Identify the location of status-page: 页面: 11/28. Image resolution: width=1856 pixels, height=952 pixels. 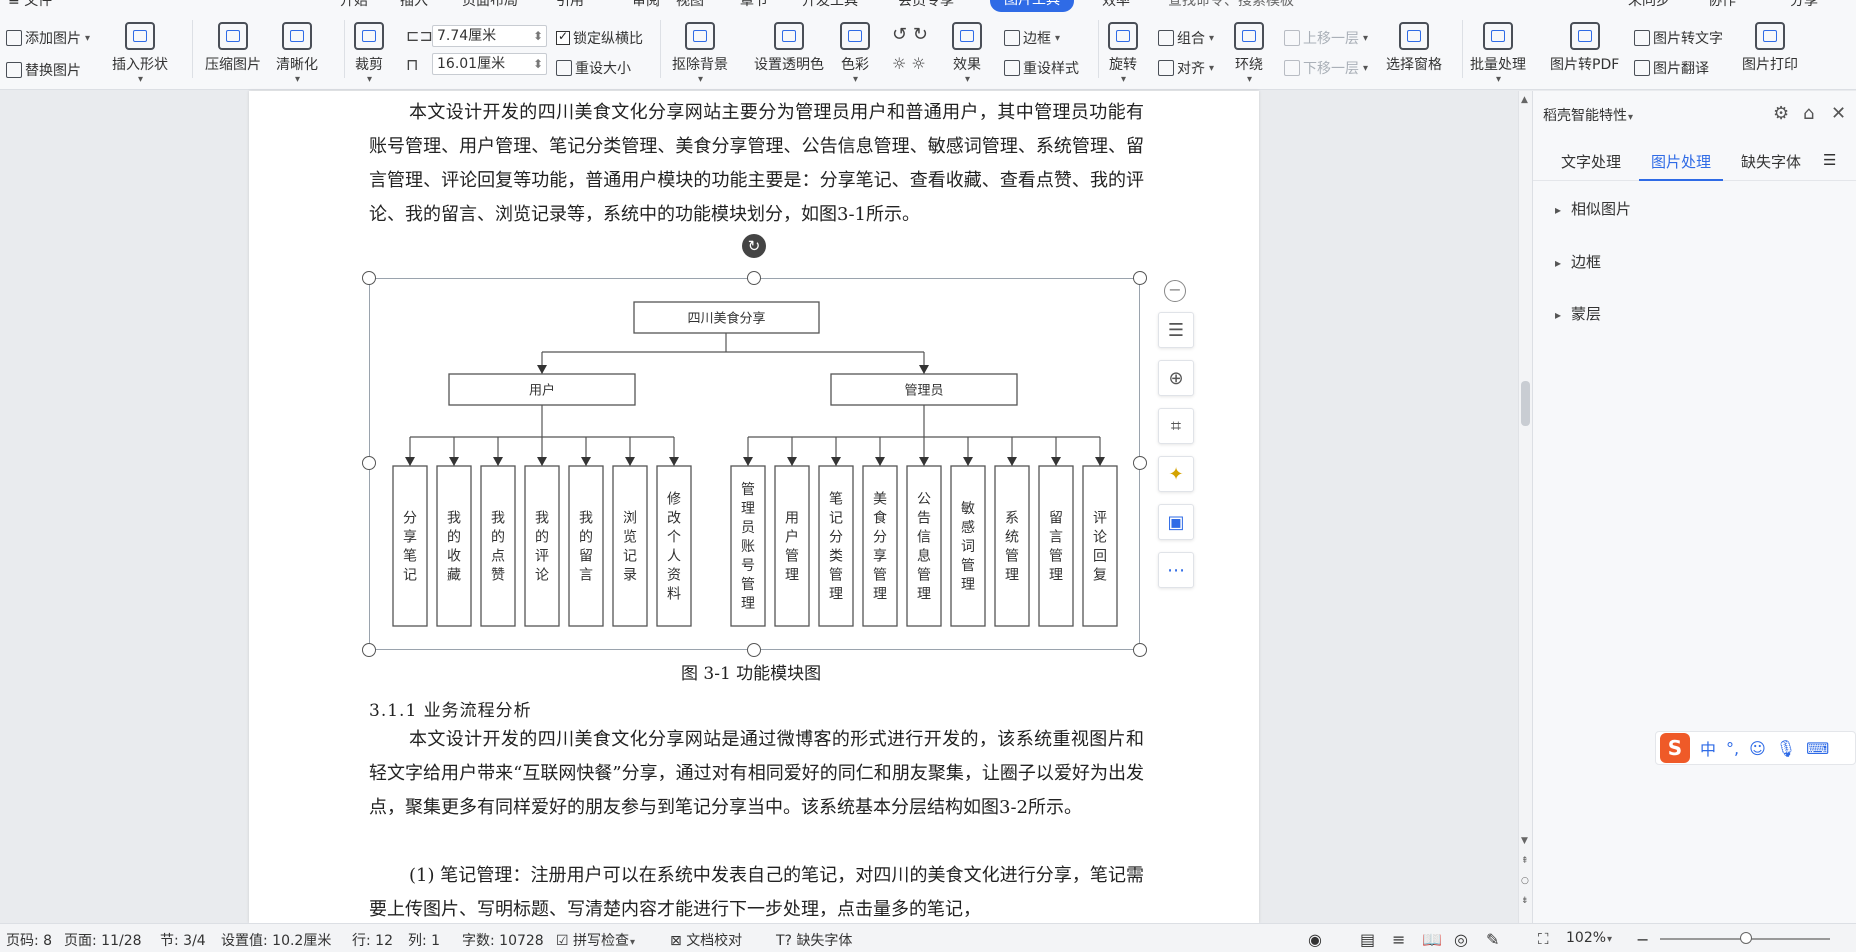
(103, 940).